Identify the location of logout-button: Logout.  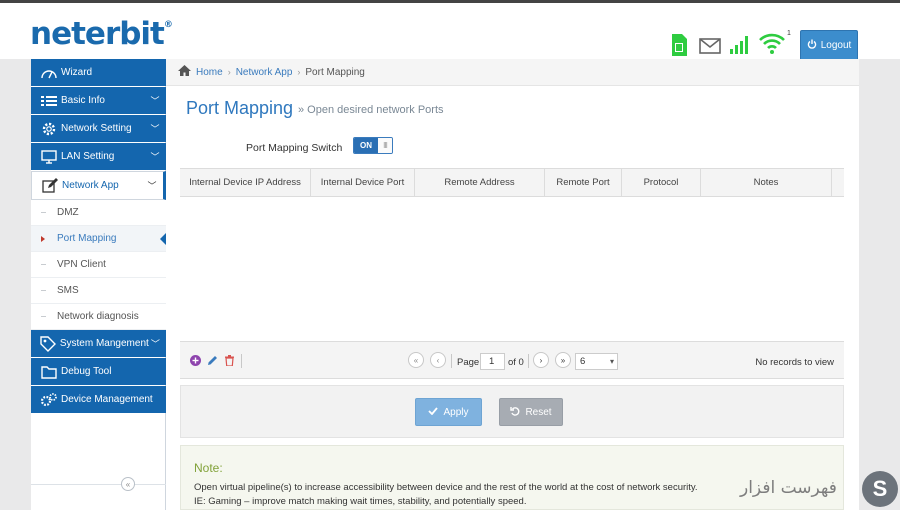
(829, 45).